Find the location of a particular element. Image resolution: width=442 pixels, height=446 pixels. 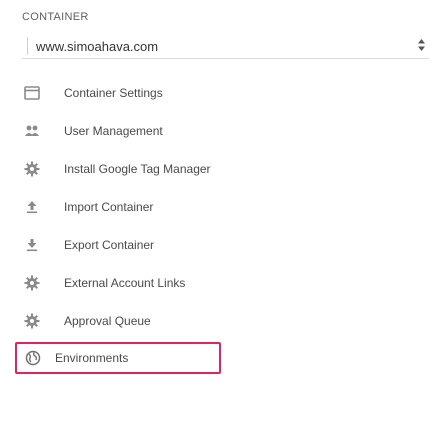

menu-item-user-management: User Management is located at coordinates (142, 131).